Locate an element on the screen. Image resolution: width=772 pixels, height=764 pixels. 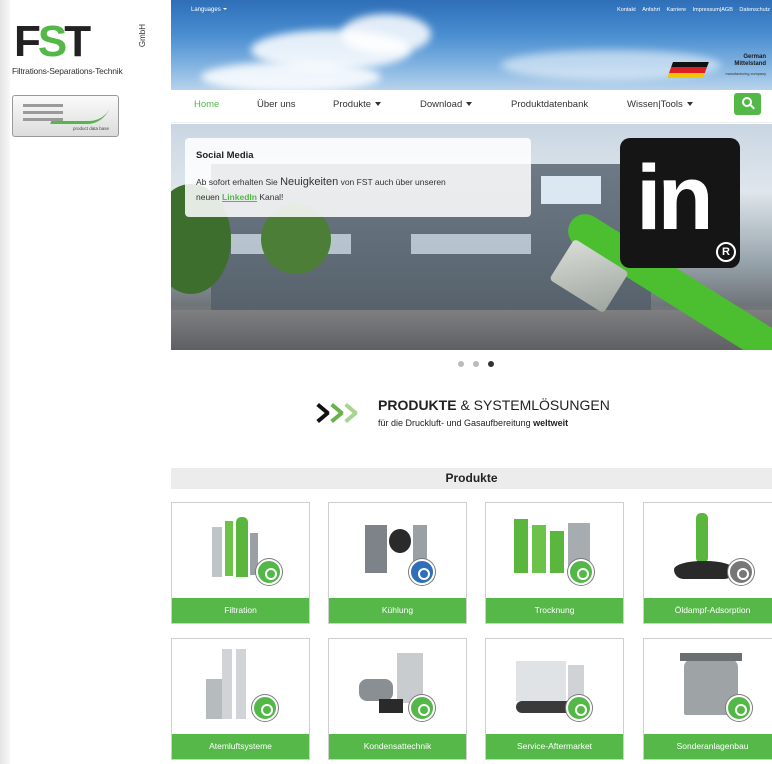
german-flag-icon is located at coordinates (688, 70).